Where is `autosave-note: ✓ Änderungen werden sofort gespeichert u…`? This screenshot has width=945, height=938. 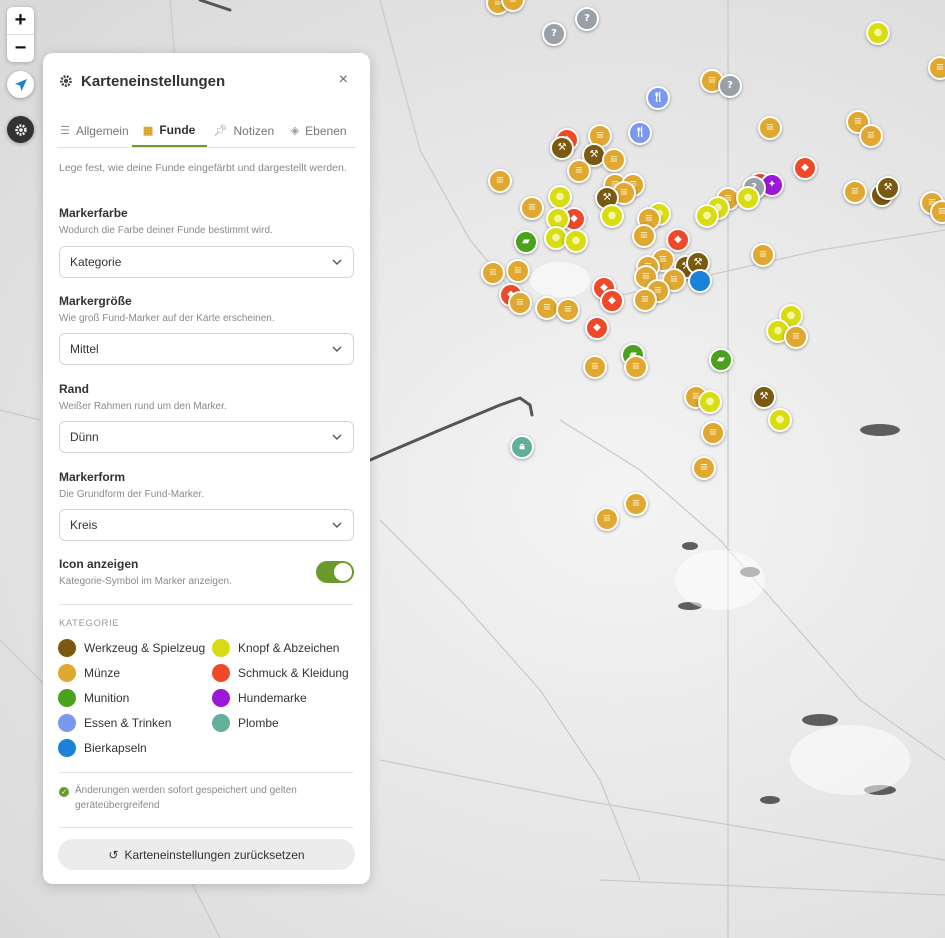 autosave-note: ✓ Änderungen werden sofort gespeichert u… is located at coordinates (206, 798).